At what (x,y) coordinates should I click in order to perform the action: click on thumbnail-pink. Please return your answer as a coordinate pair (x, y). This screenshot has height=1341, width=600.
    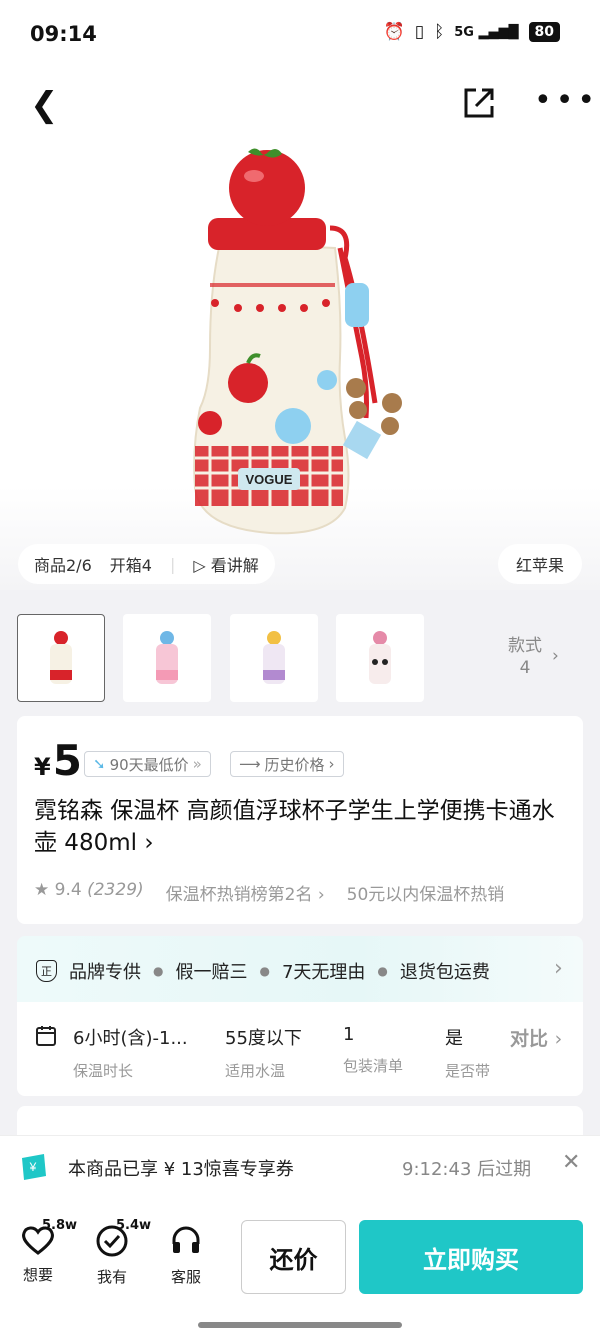
    Looking at the image, I should click on (167, 658).